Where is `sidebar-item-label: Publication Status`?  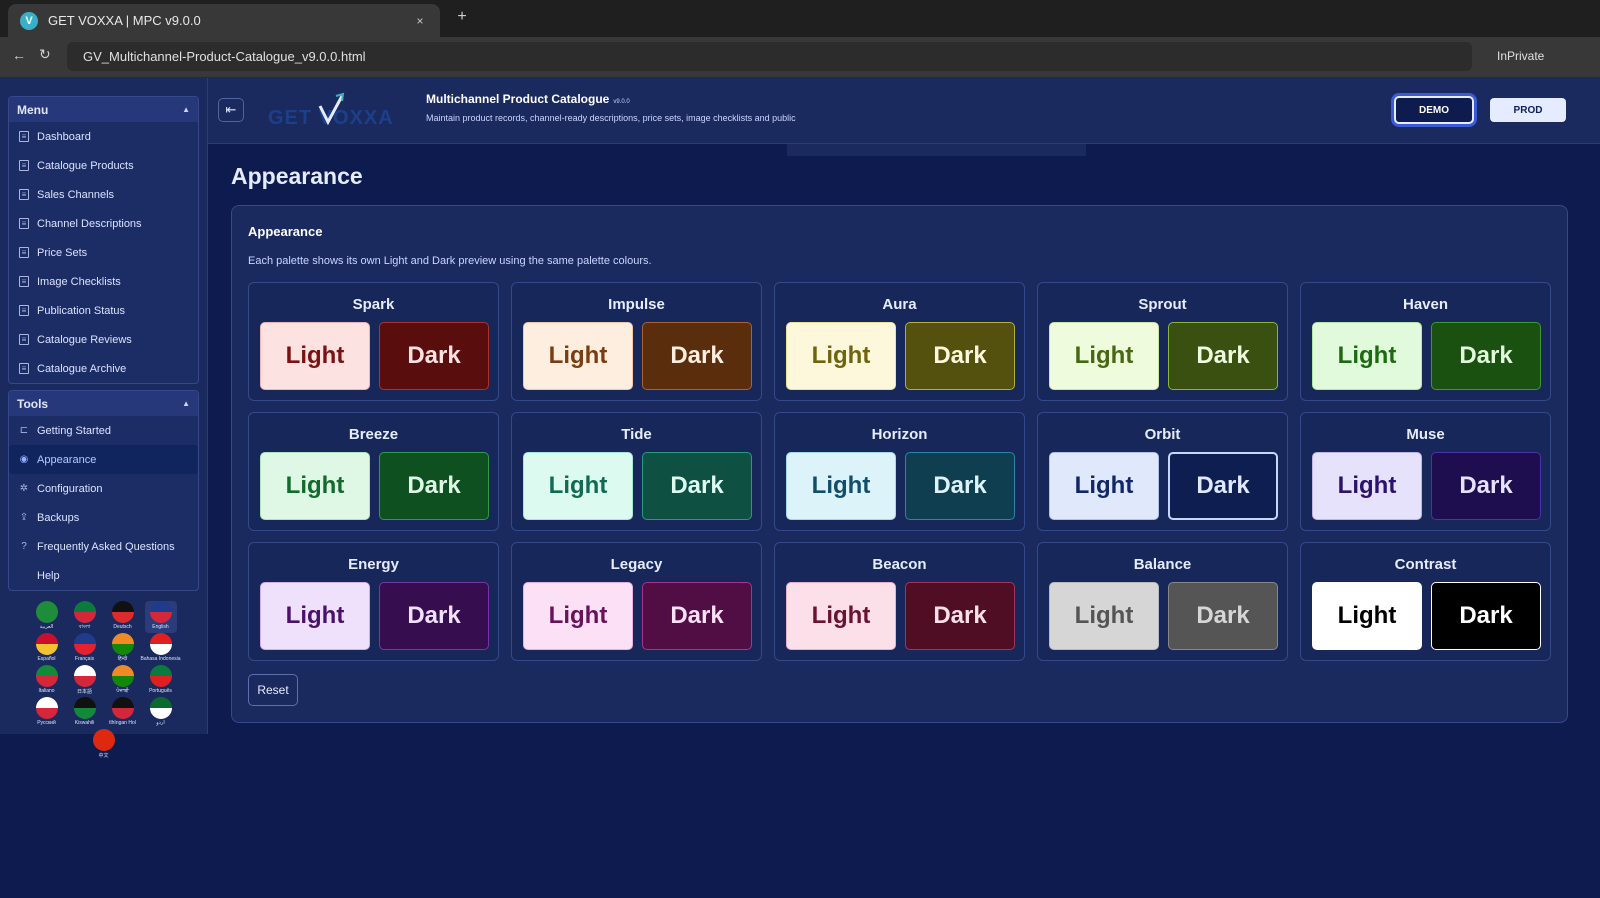
sidebar-item-label: Publication Status is located at coordinates (81, 310).